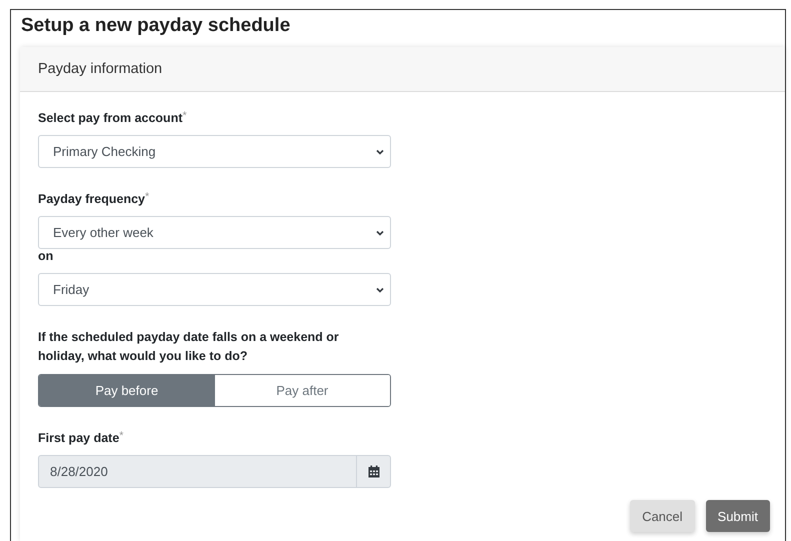  What do you see at coordinates (402, 69) in the screenshot?
I see `card-header: Payday information` at bounding box center [402, 69].